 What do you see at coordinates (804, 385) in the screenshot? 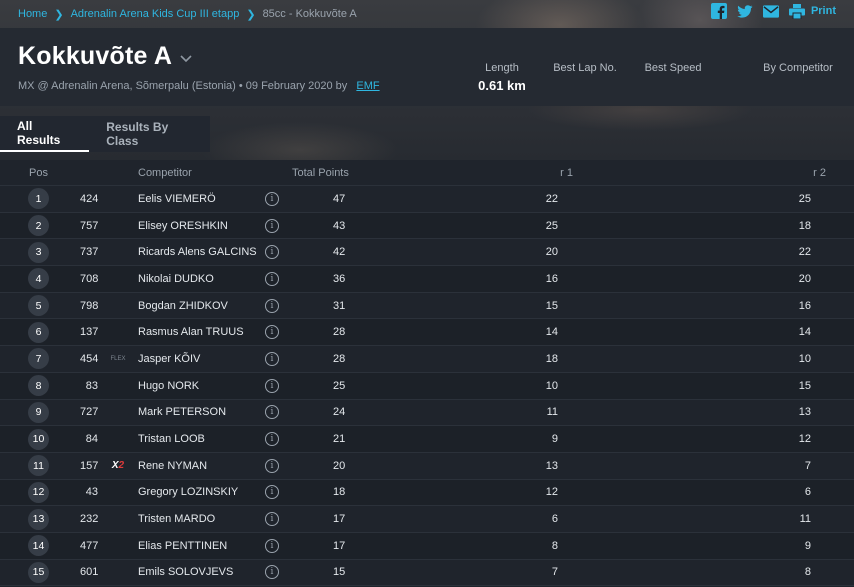
I see `race2-points: 15` at bounding box center [804, 385].